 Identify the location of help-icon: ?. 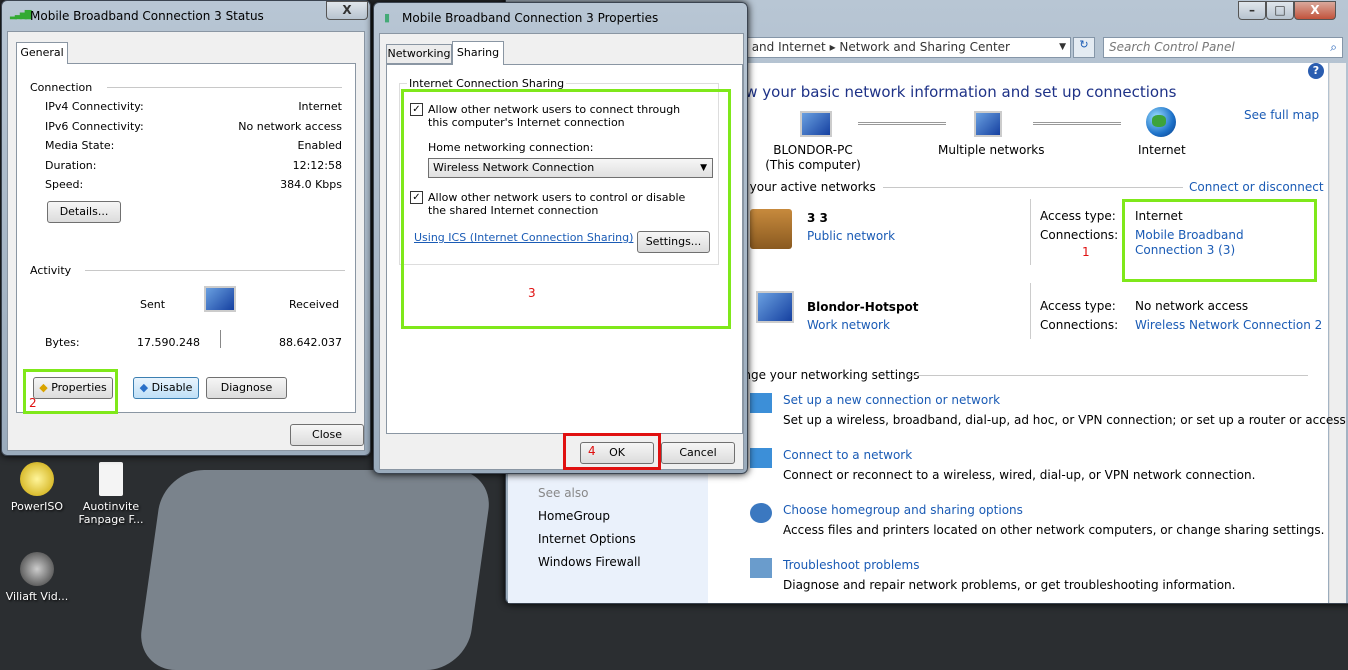
(1316, 71).